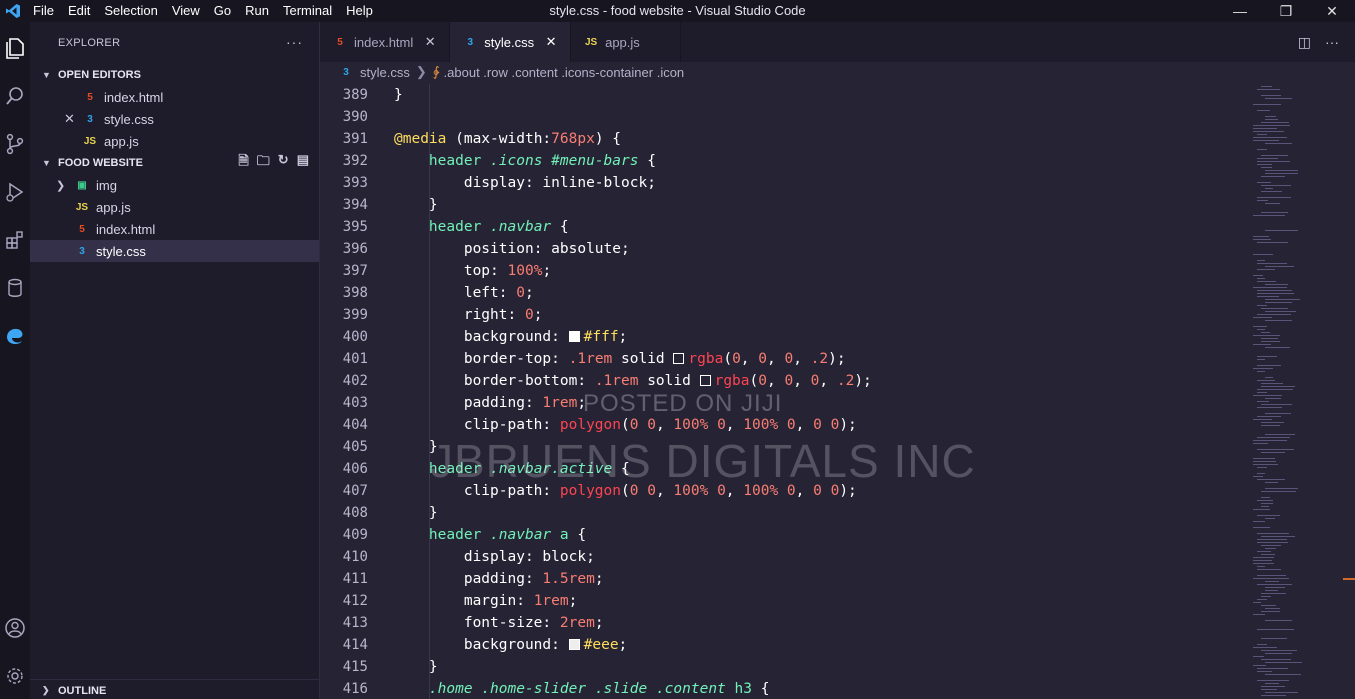 Image resolution: width=1355 pixels, height=699 pixels. Describe the element at coordinates (15, 96) in the screenshot. I see `search-icon` at that location.